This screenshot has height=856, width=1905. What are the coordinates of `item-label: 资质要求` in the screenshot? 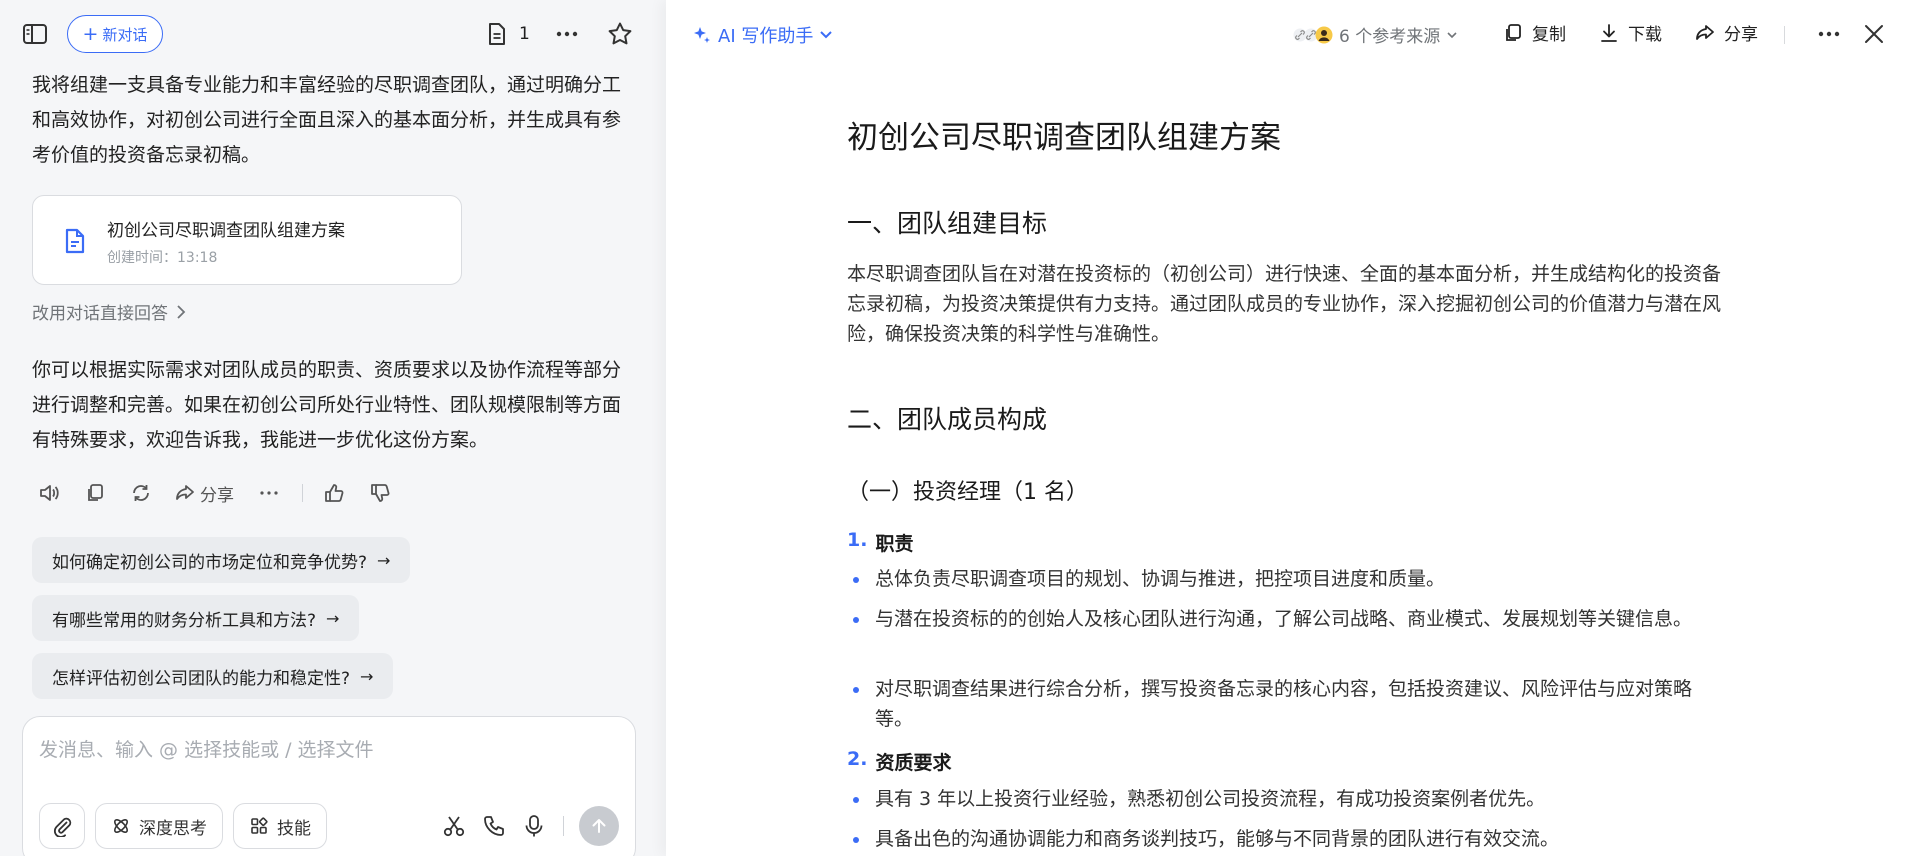 It's located at (913, 763).